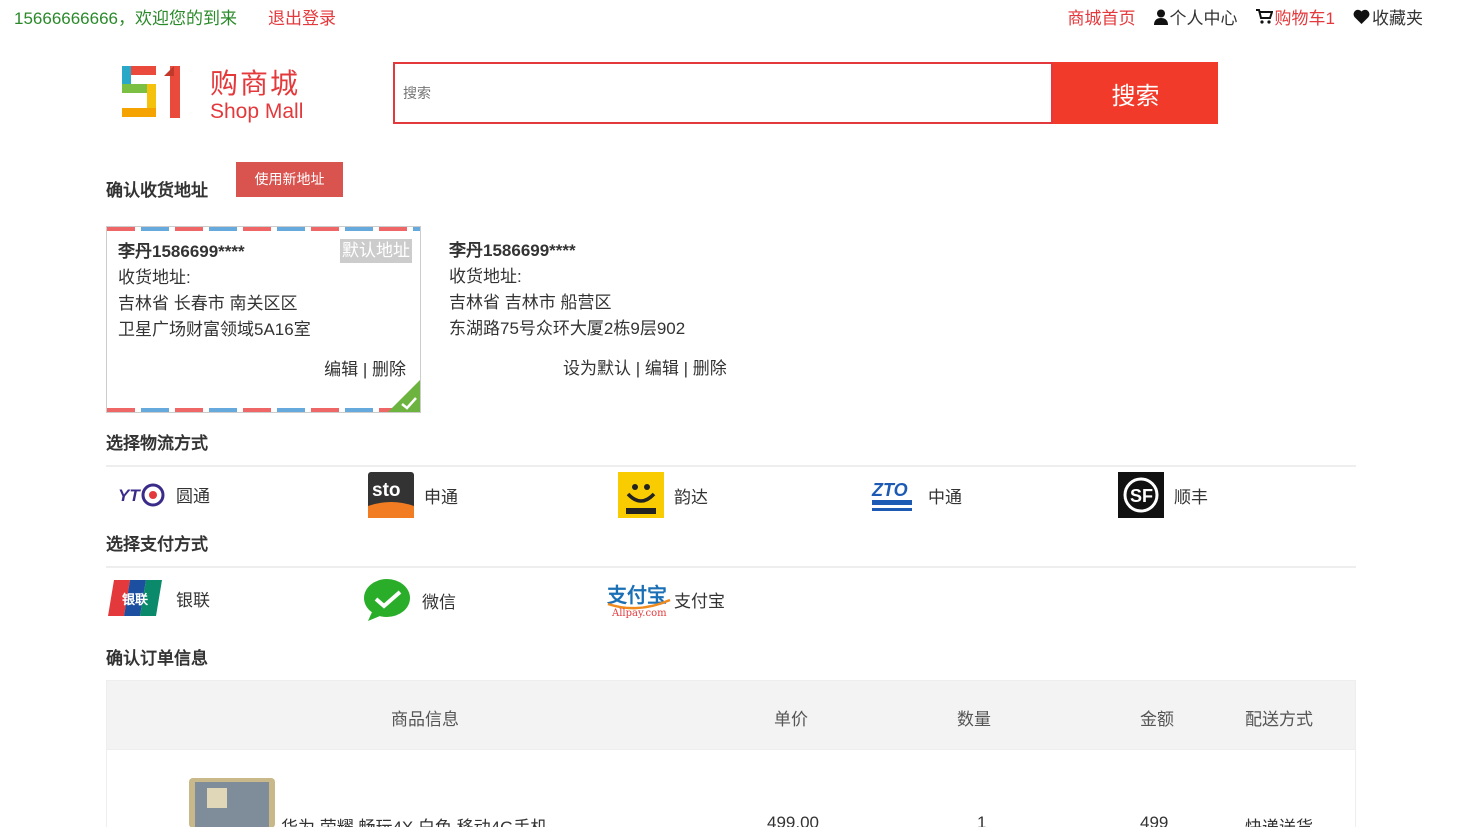 The image size is (1469, 827). Describe the element at coordinates (157, 658) in the screenshot. I see `order-section-title: 确认订单信息` at that location.